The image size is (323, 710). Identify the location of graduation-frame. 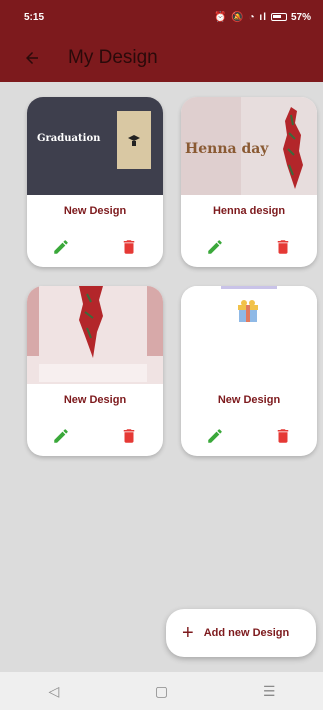
(134, 140).